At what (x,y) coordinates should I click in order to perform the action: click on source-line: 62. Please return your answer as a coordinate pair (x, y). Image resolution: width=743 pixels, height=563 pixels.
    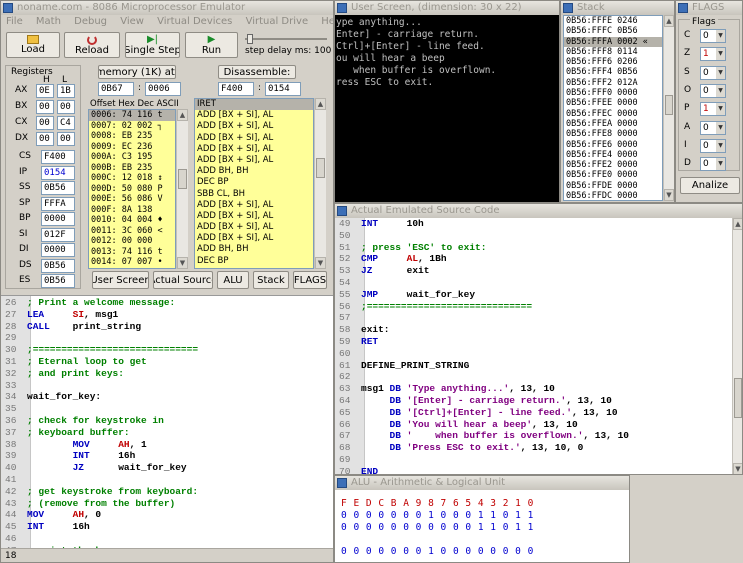
    Looking at the image, I should click on (533, 377).